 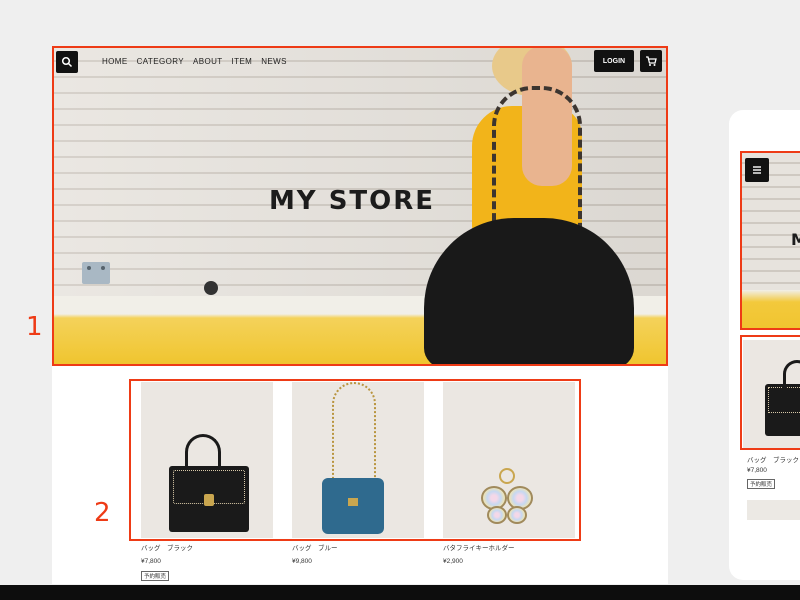 I want to click on mobile-product-name: バッグ ブラック, so click(x=773, y=459).